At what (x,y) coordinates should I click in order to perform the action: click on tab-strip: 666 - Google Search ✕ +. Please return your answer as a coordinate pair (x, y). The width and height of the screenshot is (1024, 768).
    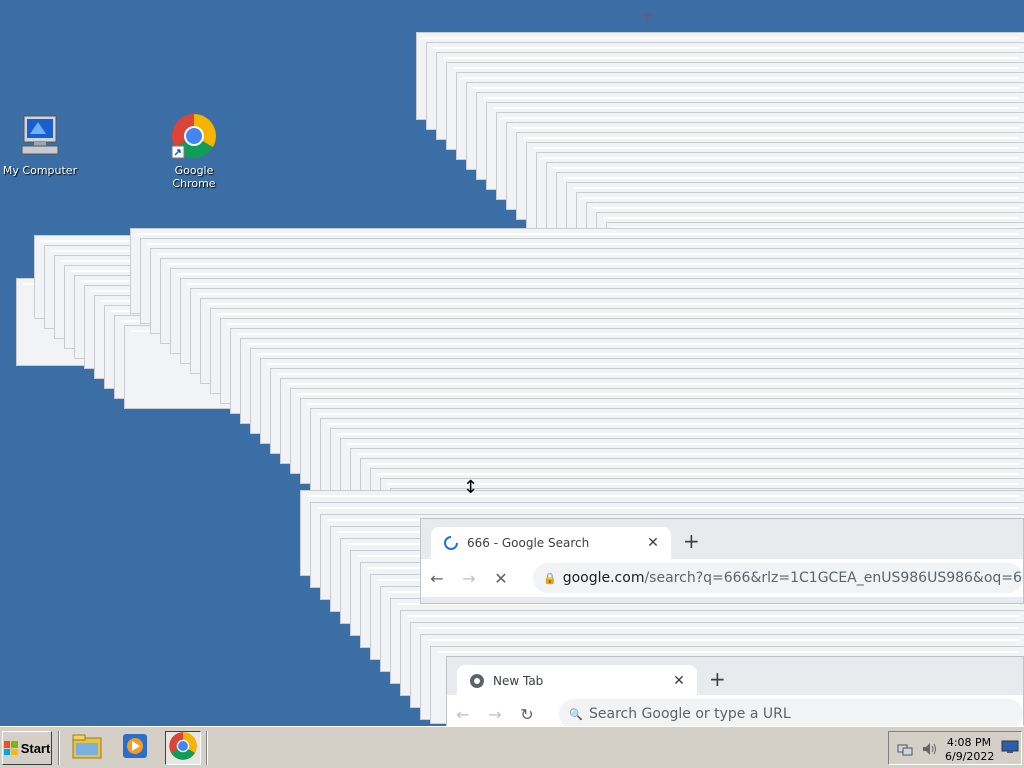
    Looking at the image, I should click on (722, 539).